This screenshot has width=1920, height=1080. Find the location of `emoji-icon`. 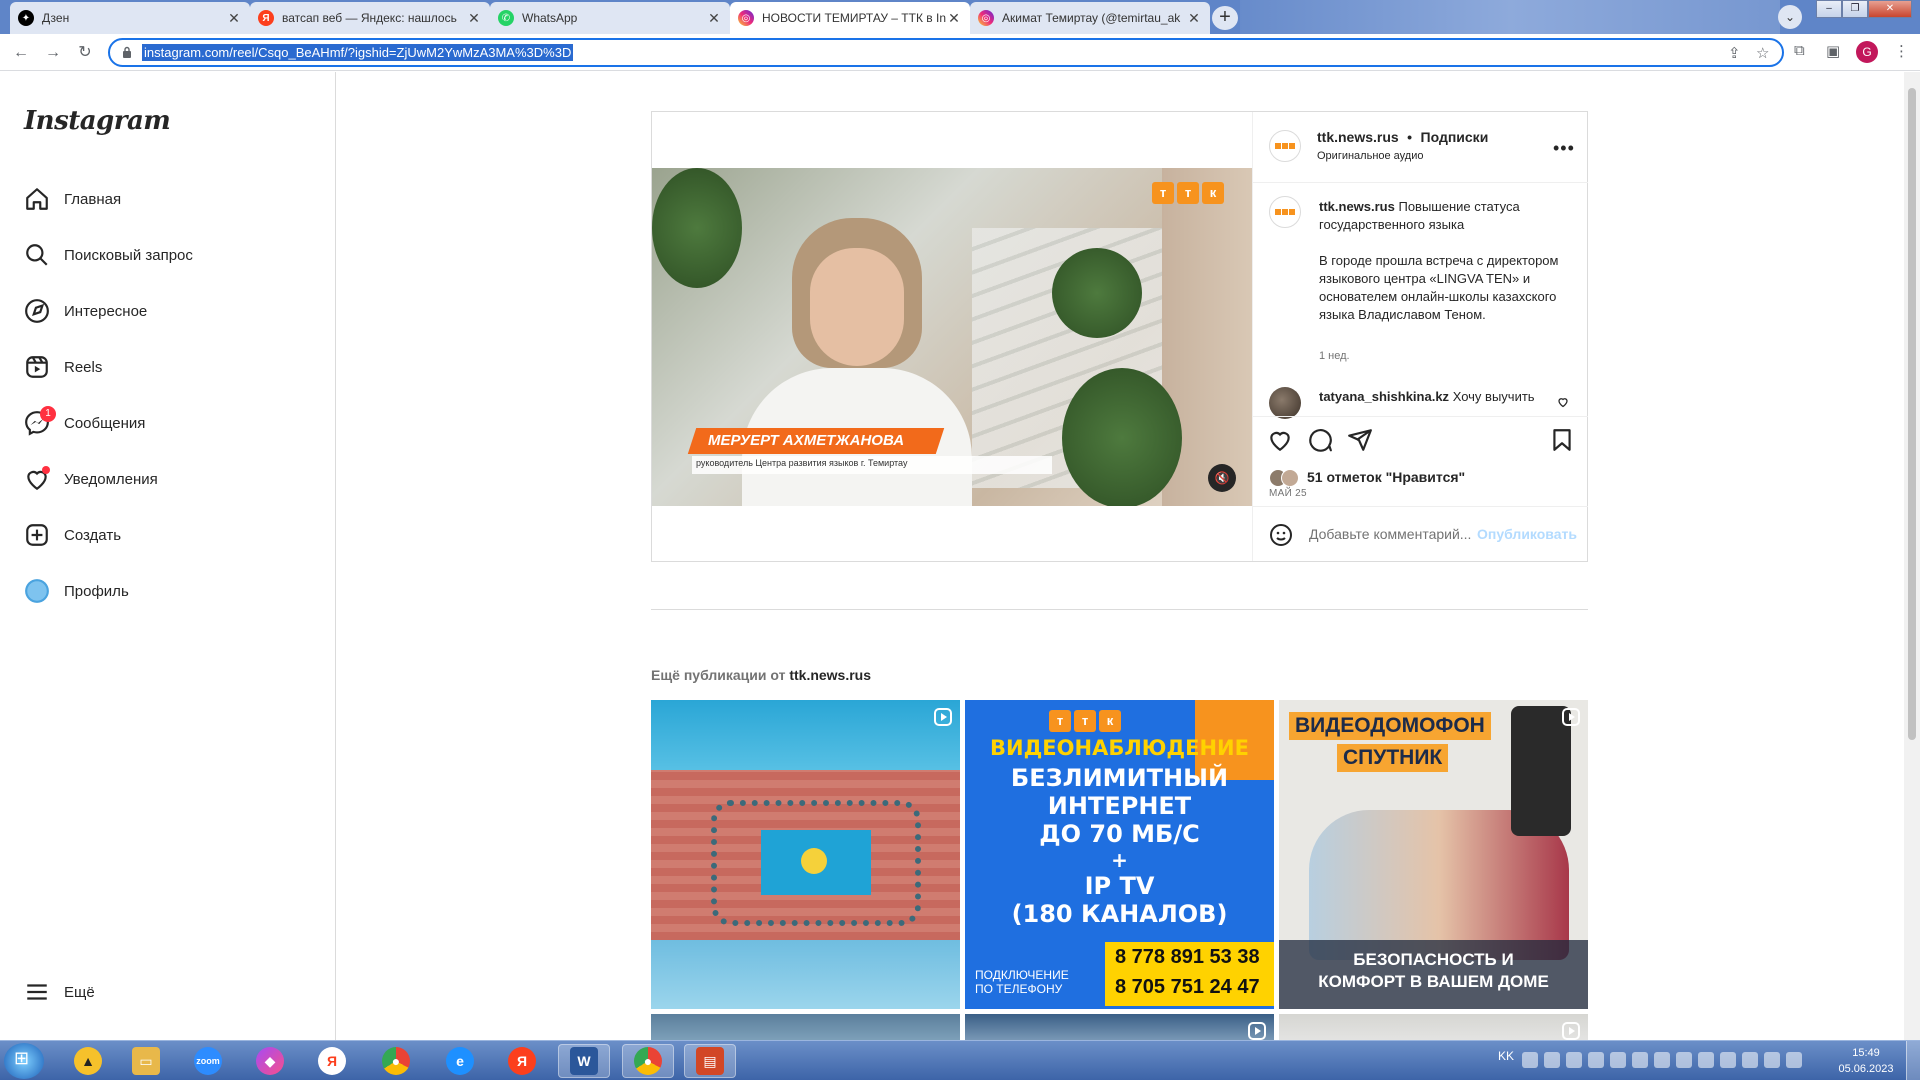

emoji-icon is located at coordinates (1281, 535).